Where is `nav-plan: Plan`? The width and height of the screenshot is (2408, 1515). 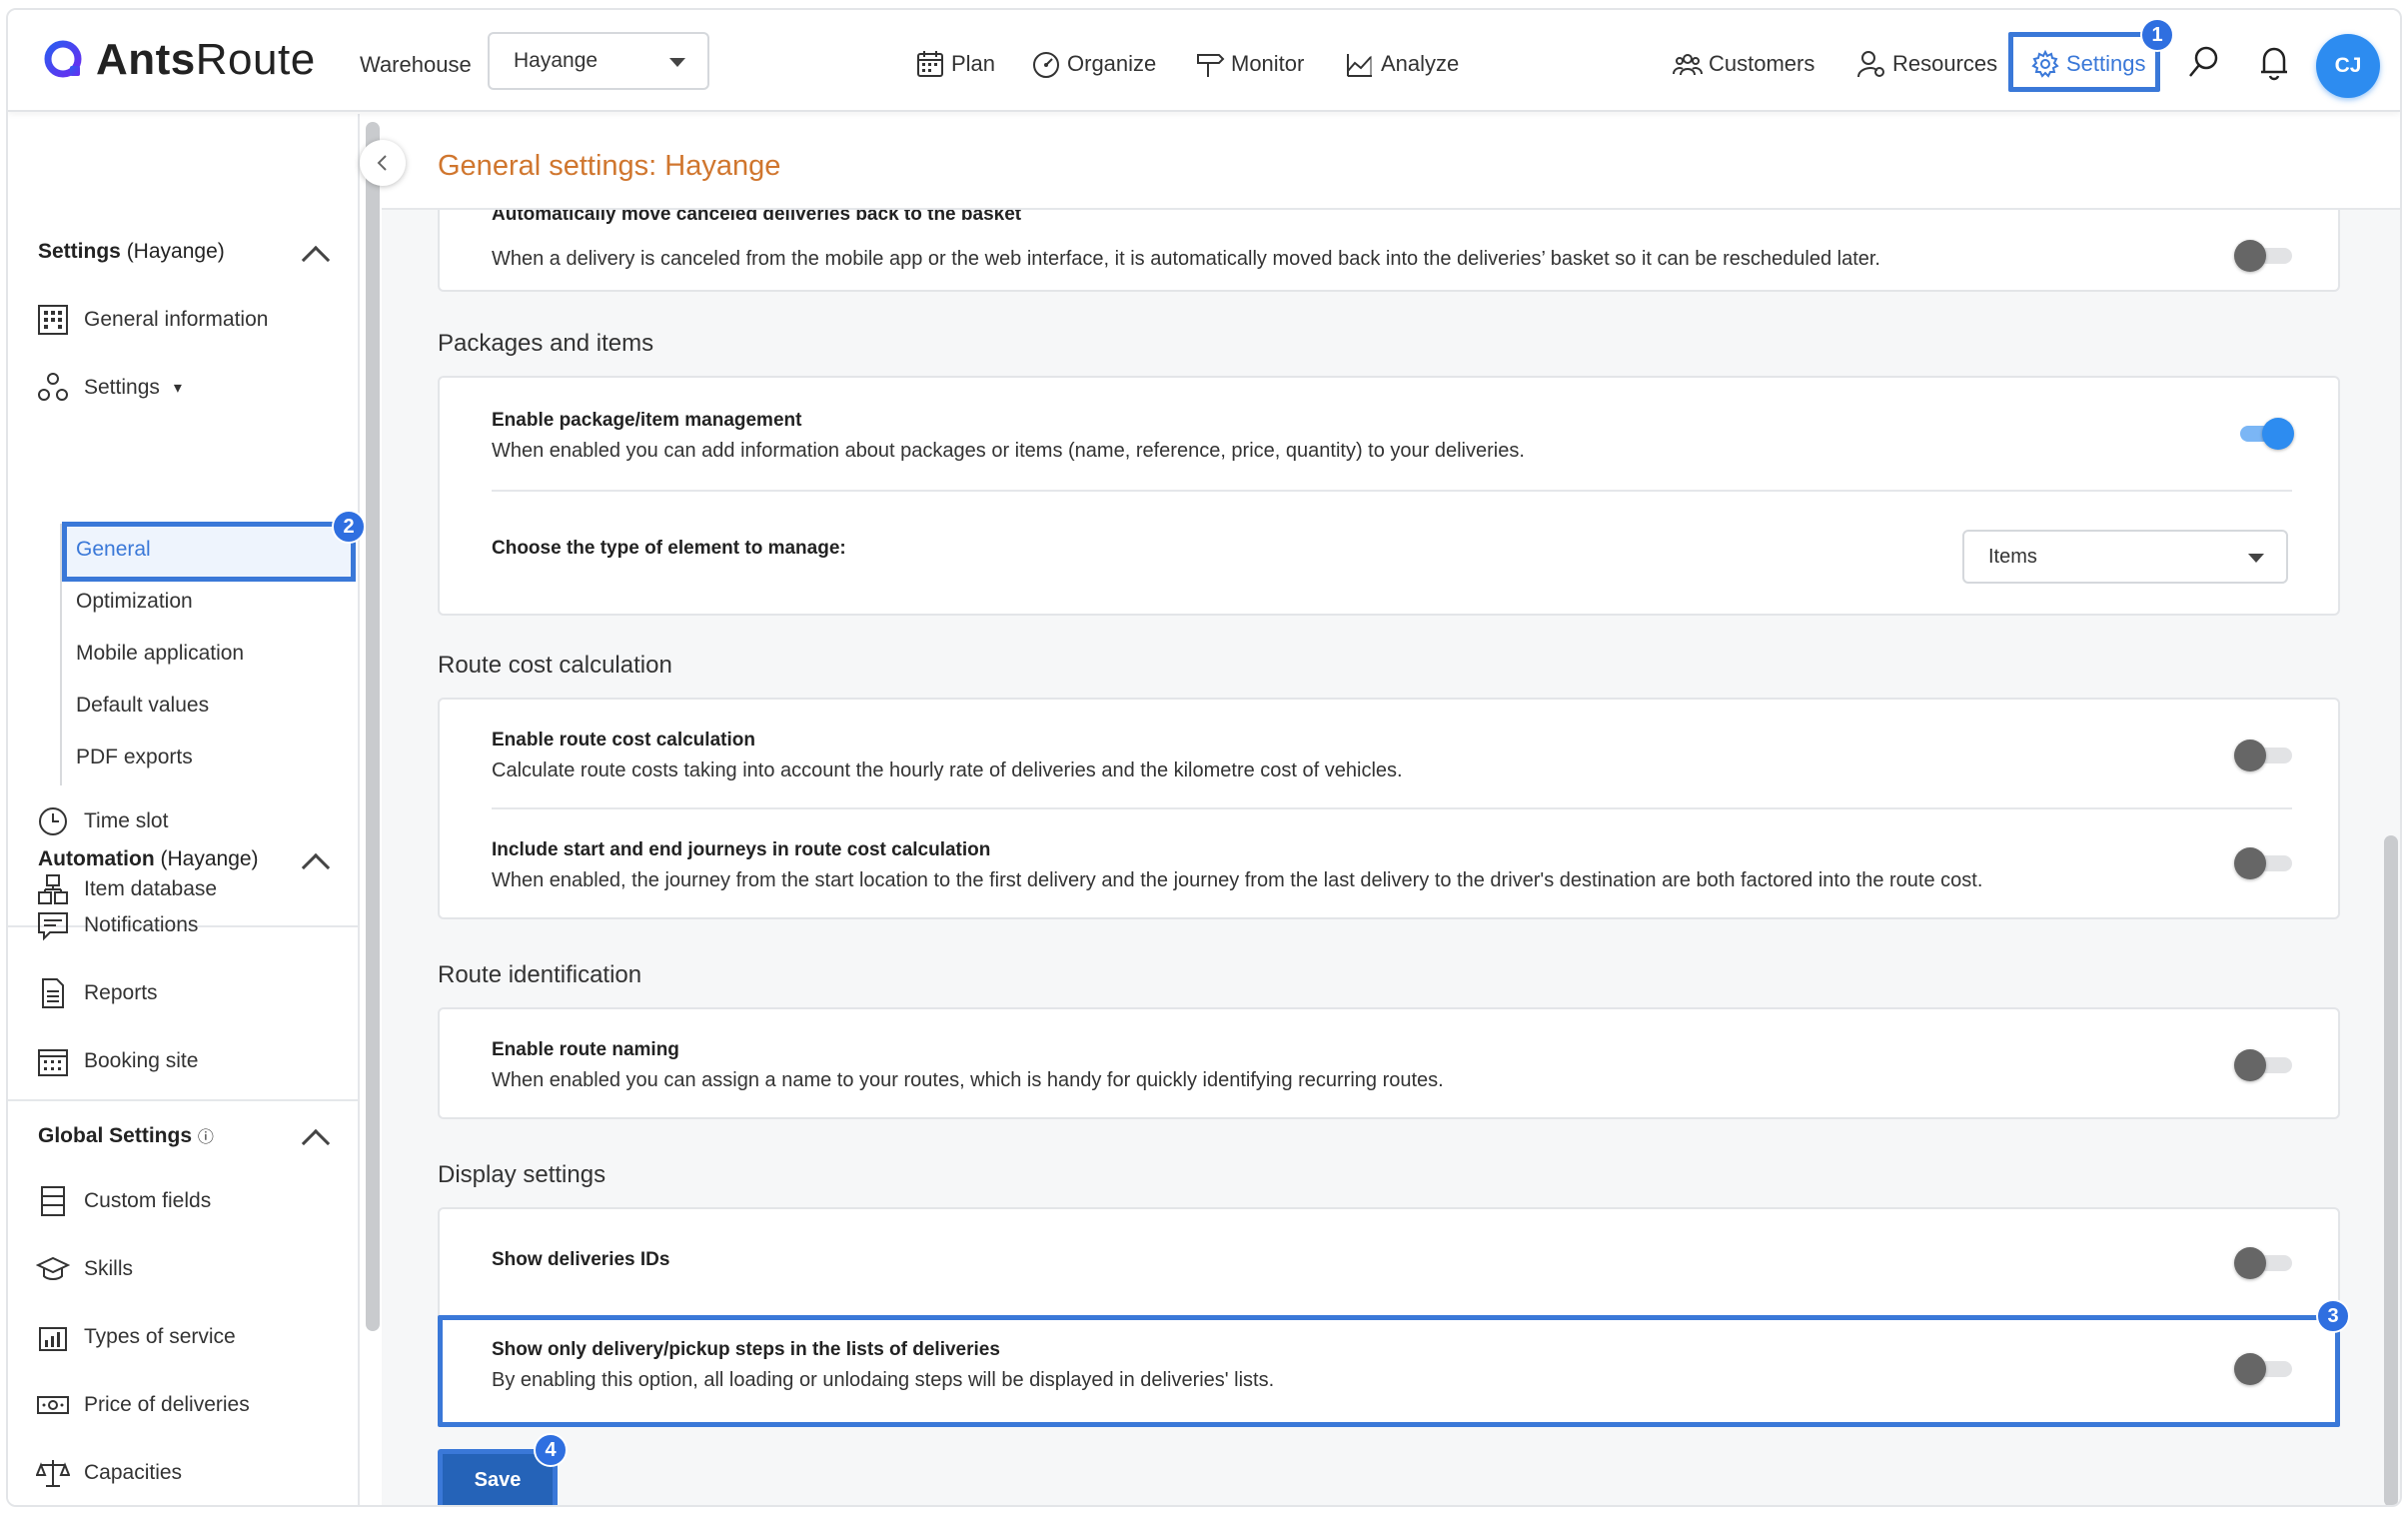
nav-plan: Plan is located at coordinates (955, 64).